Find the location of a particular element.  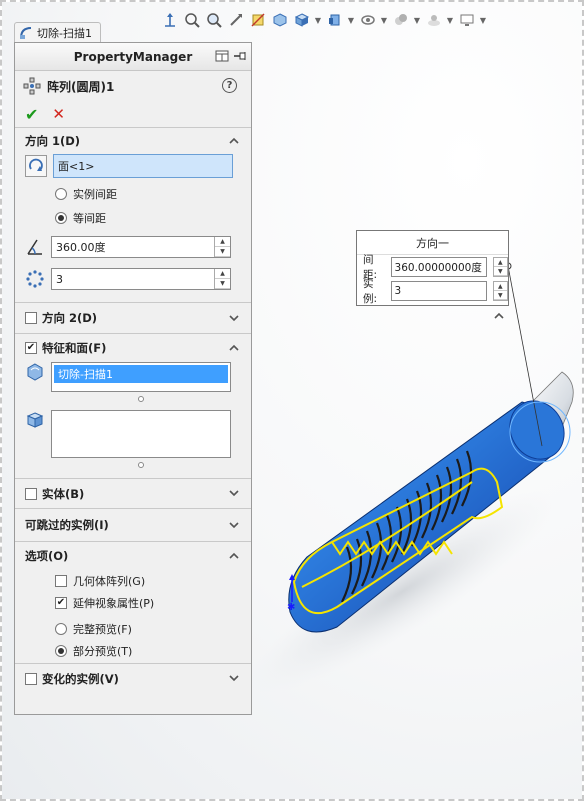

features-faces-header: ✔ 特征和面(F) is located at coordinates (133, 348).